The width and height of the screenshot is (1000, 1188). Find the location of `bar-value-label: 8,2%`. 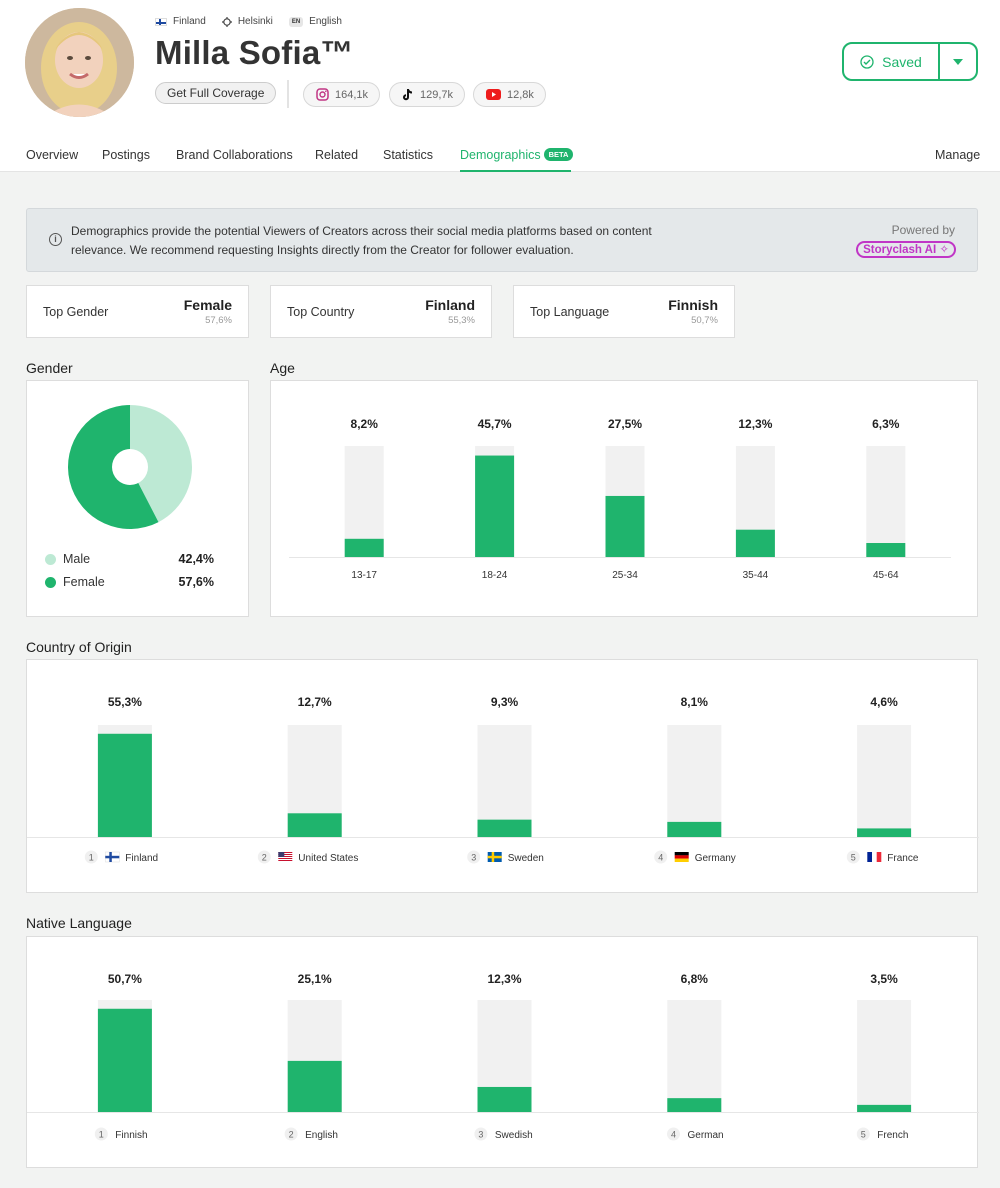

bar-value-label: 8,2% is located at coordinates (365, 424).